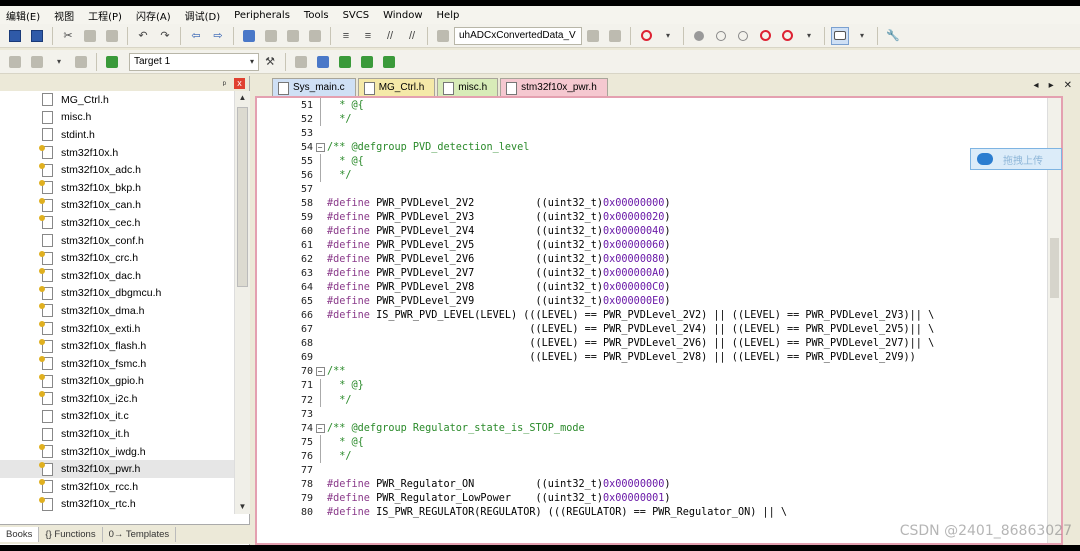  Describe the element at coordinates (64, 15) in the screenshot. I see `menu-item: 视图` at that location.